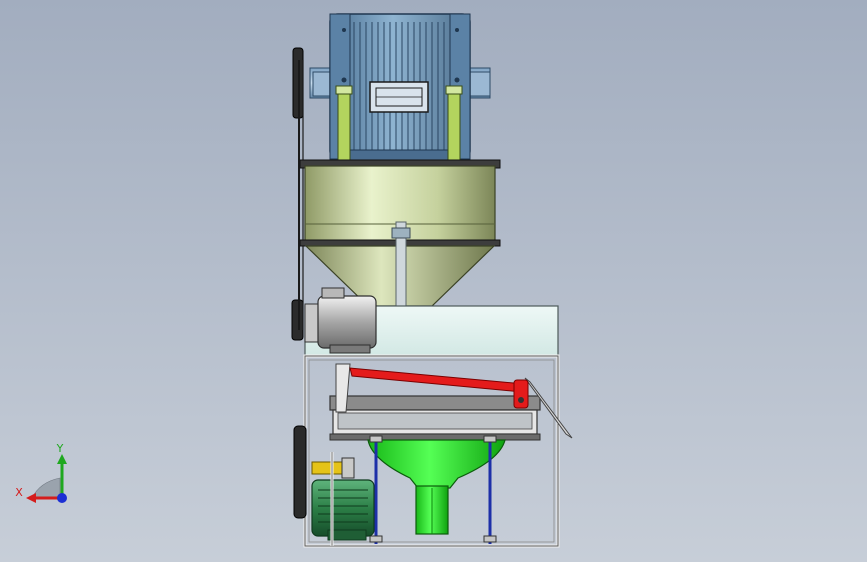 The height and width of the screenshot is (562, 867). What do you see at coordinates (297, 194) in the screenshot?
I see `pulley-belt` at bounding box center [297, 194].